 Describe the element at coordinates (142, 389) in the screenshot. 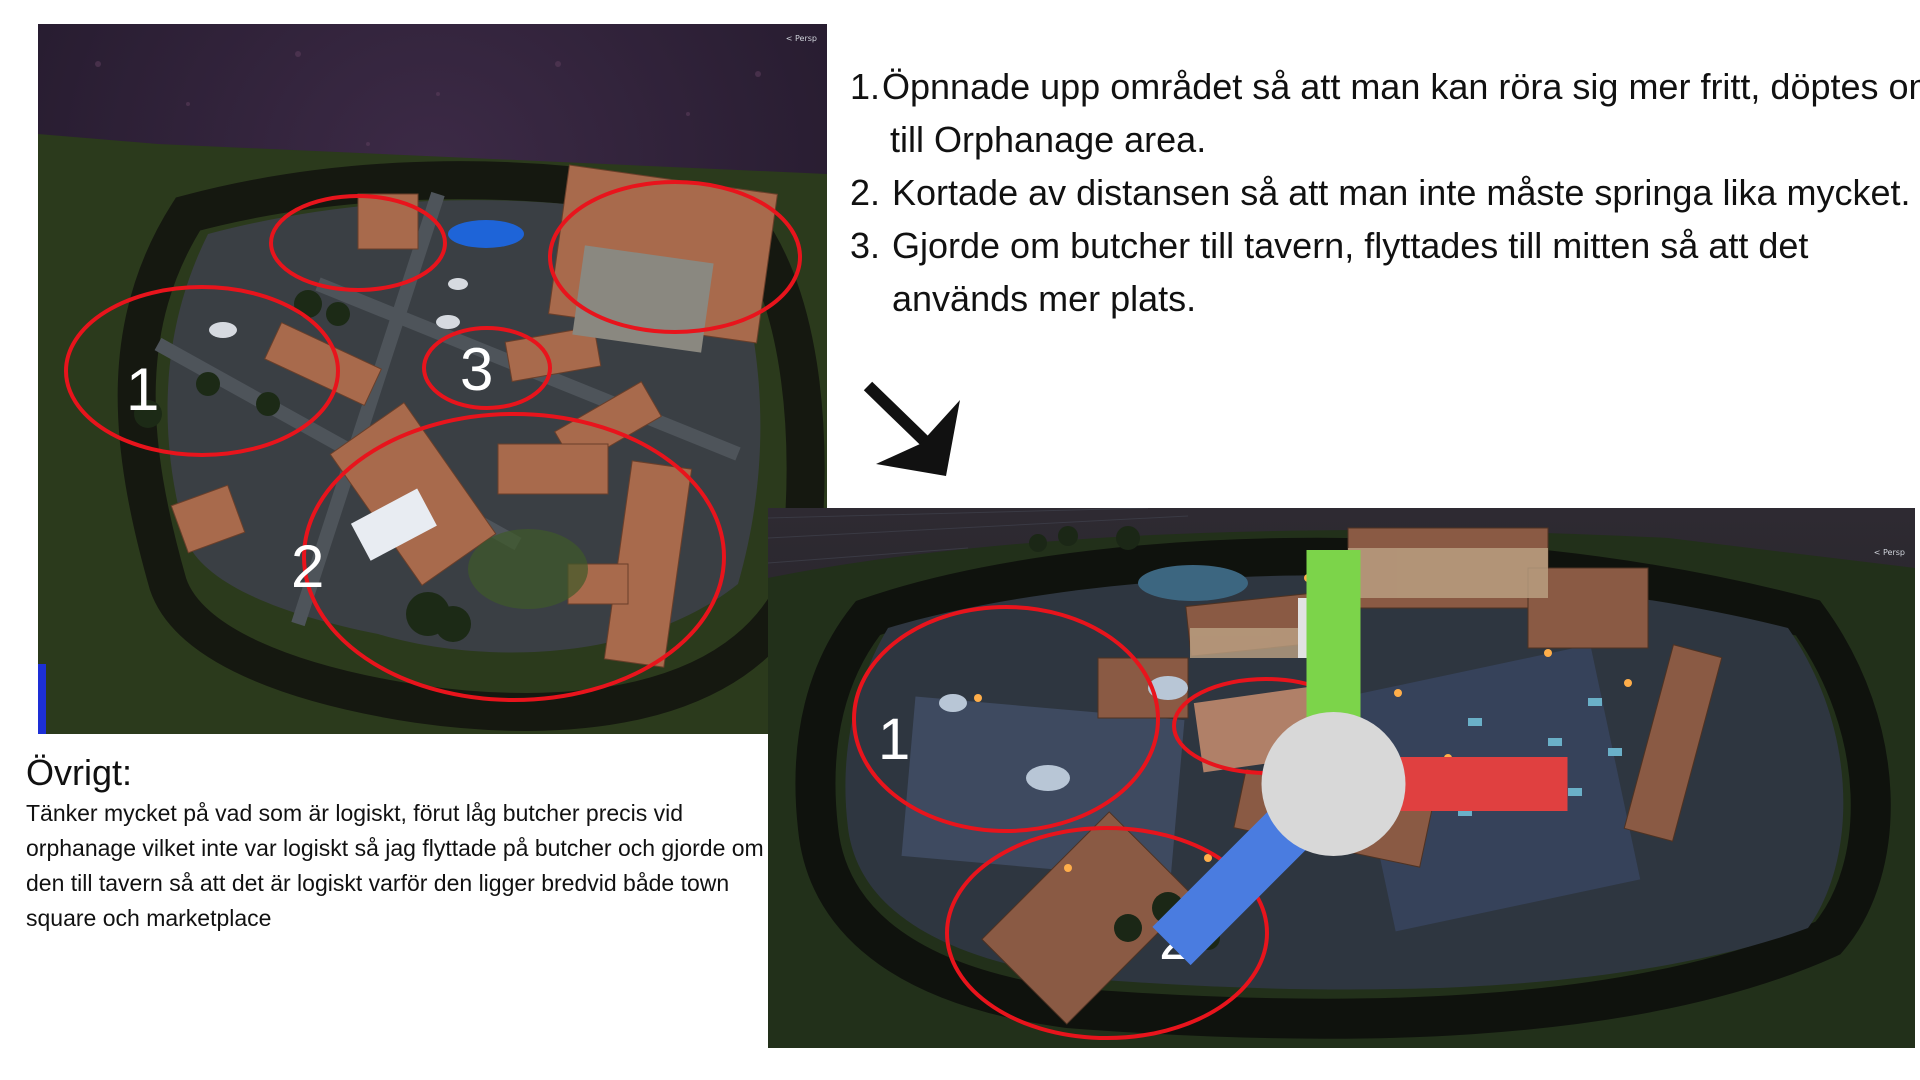

I see `before-marker-1: 1` at that location.